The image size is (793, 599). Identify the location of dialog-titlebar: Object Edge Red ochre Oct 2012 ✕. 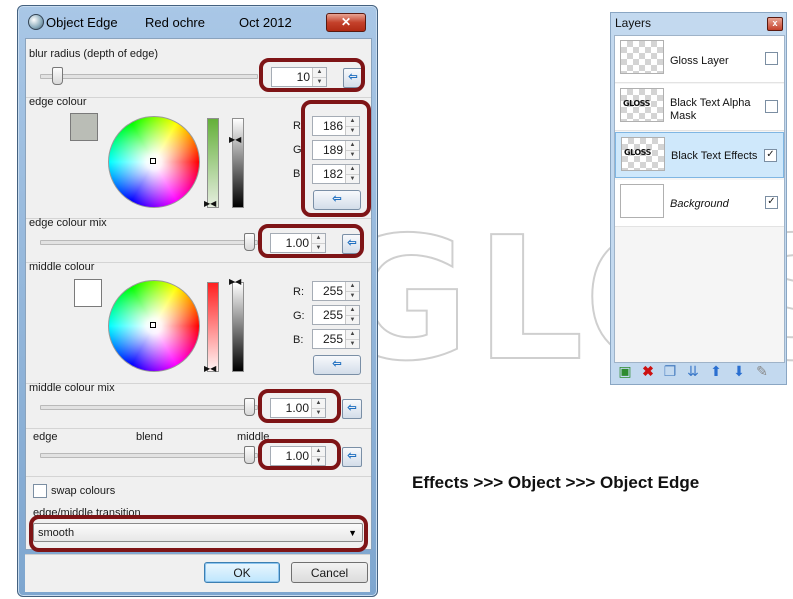
(197, 22).